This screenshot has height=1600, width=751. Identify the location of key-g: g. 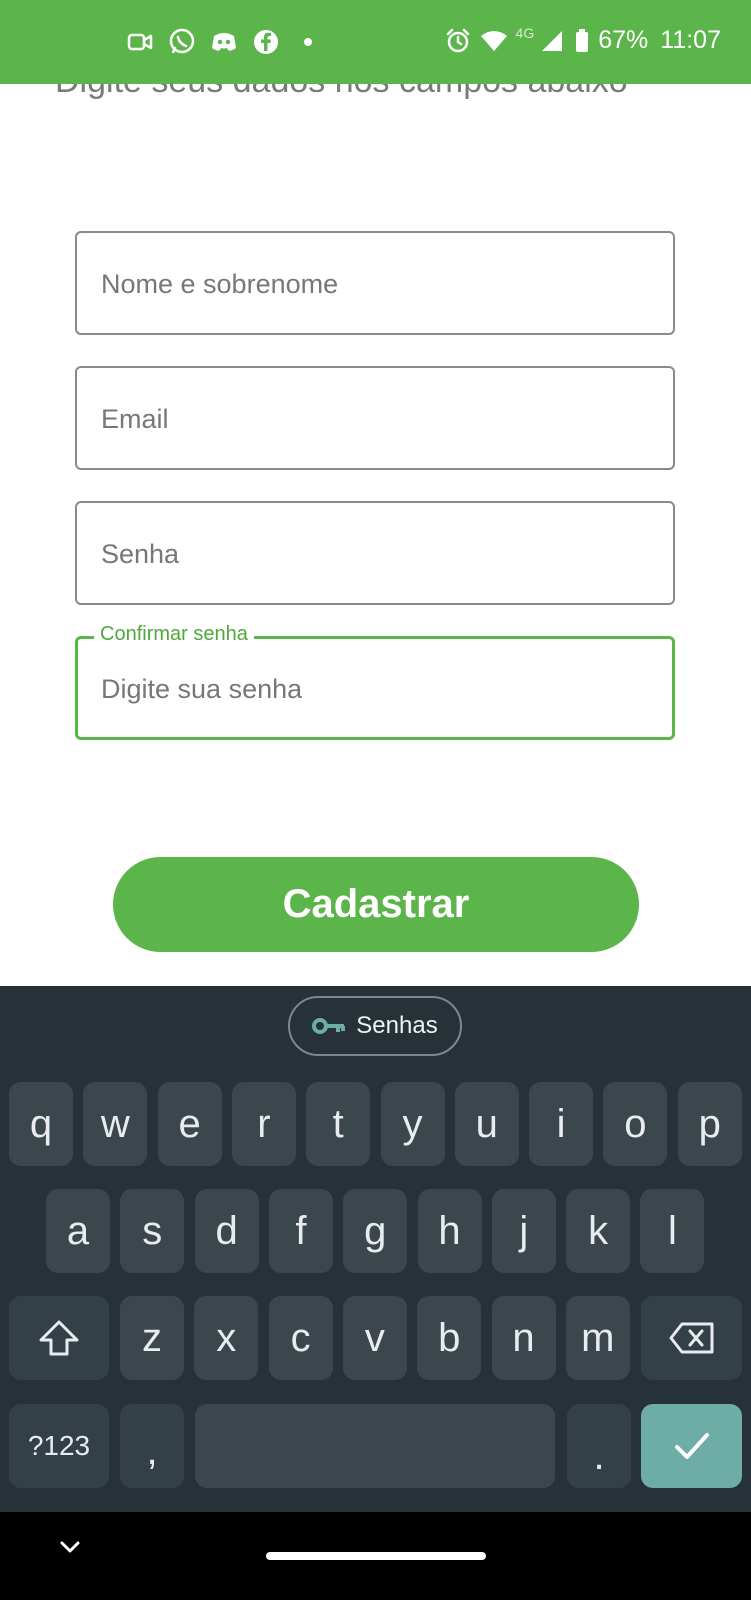
(375, 1231).